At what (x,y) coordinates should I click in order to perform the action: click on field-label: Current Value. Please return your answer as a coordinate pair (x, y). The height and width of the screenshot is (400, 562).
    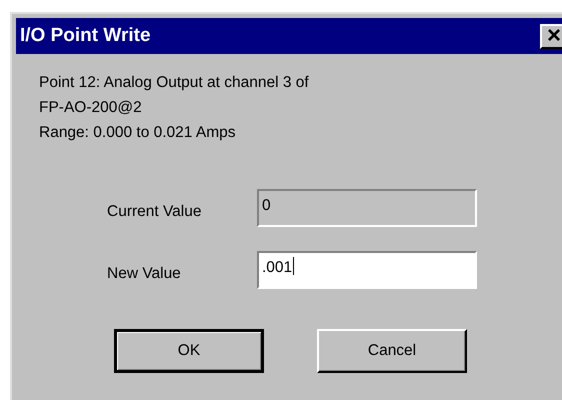
    Looking at the image, I should click on (154, 212).